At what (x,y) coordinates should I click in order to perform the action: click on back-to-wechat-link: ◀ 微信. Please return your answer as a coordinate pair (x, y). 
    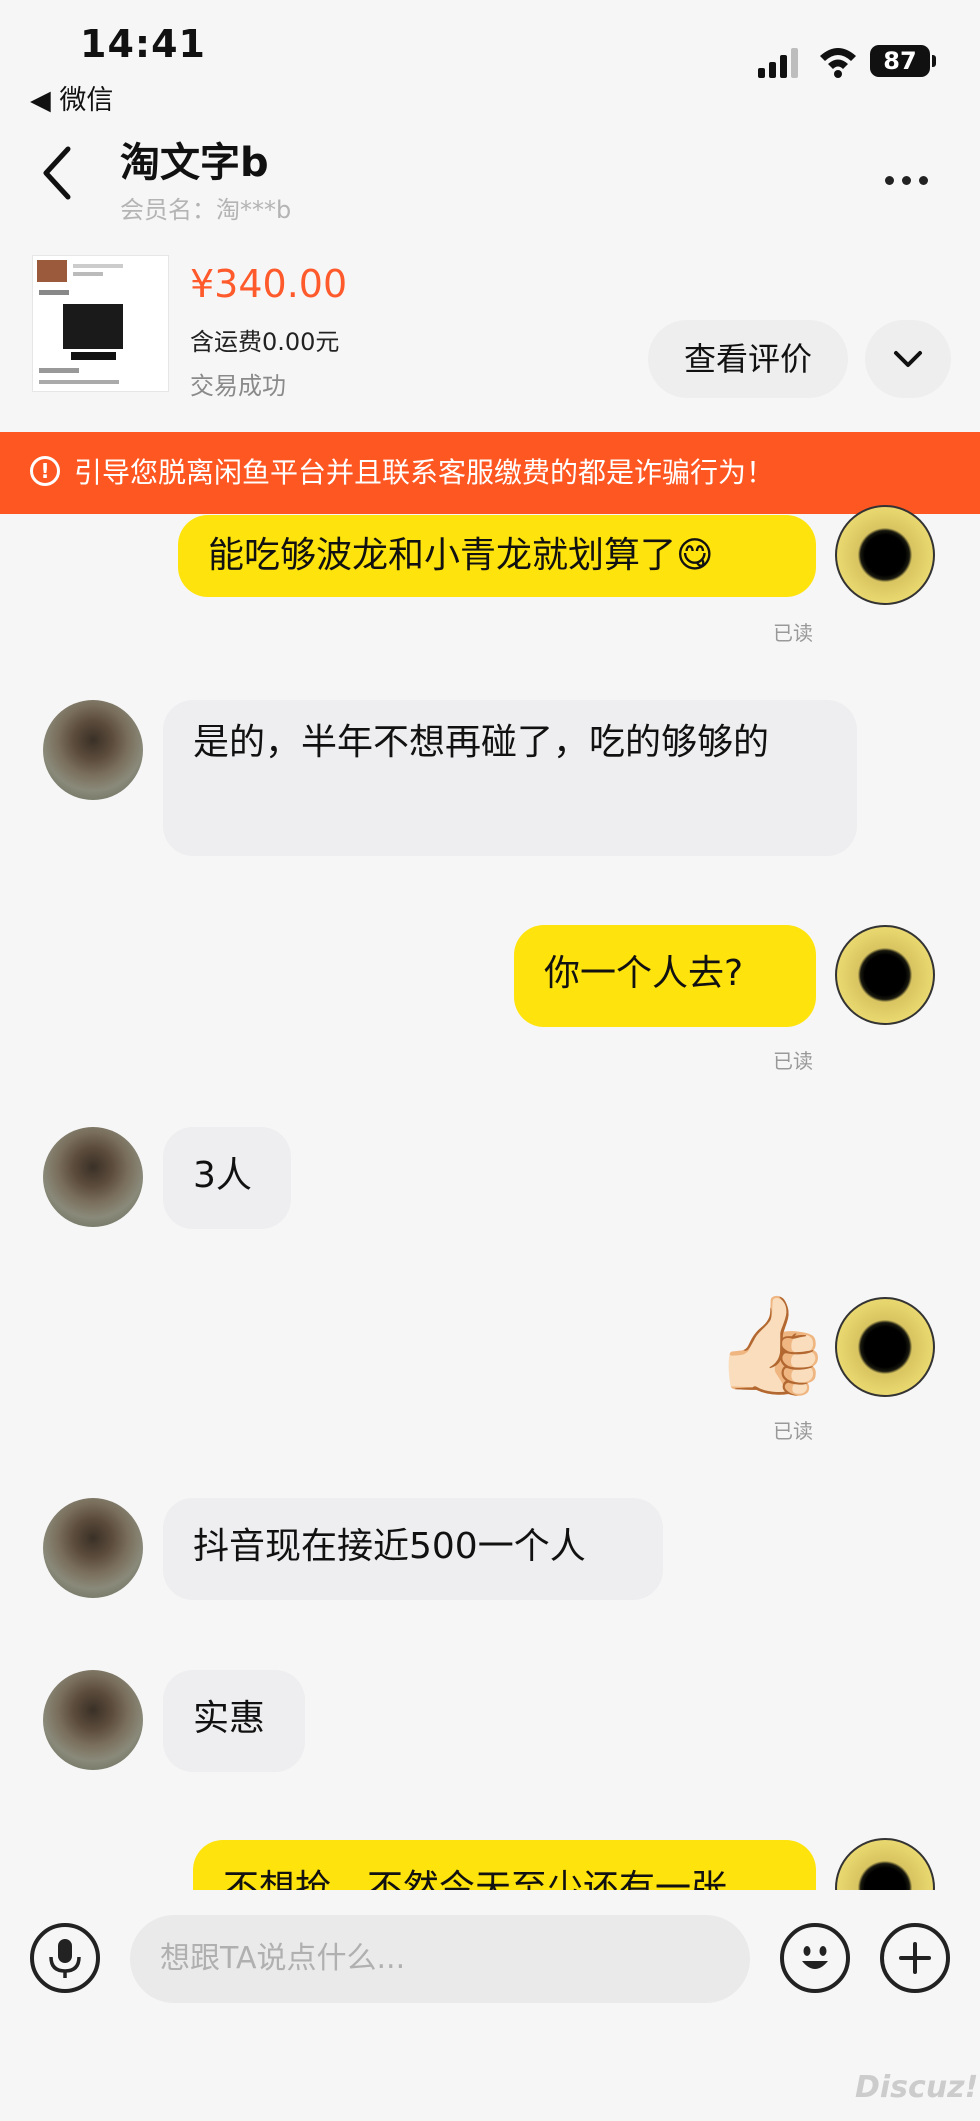
    Looking at the image, I should click on (71, 97).